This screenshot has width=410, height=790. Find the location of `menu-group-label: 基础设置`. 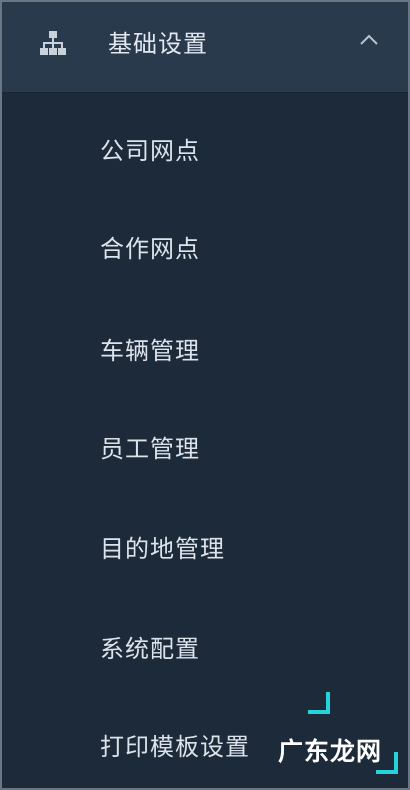

menu-group-label: 基础设置 is located at coordinates (158, 44).